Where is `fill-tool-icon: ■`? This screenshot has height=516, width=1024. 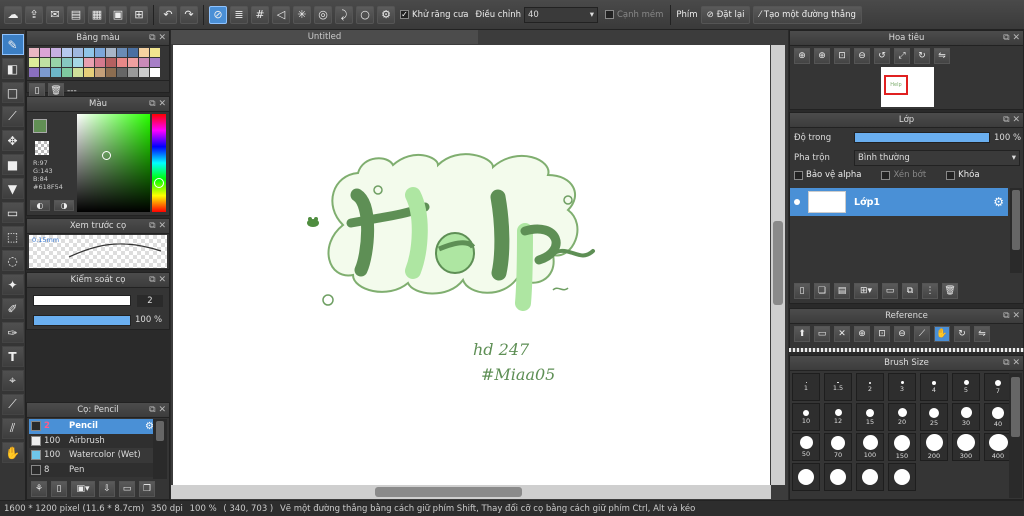 fill-tool-icon: ■ is located at coordinates (12, 164).